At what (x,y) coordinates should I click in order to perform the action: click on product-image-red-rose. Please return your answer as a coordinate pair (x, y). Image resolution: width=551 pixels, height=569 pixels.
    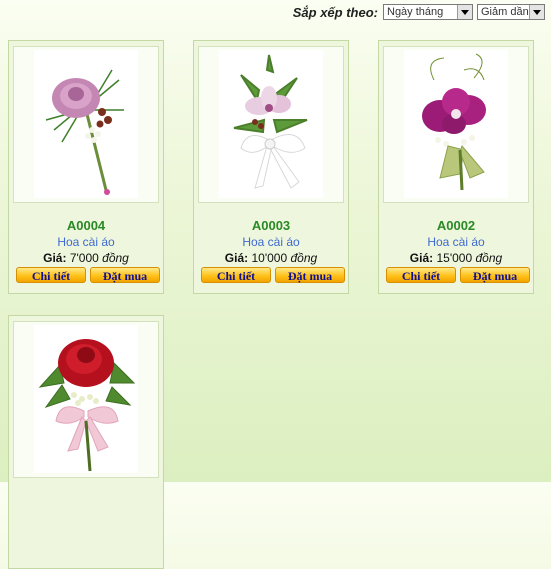
    Looking at the image, I should click on (86, 399).